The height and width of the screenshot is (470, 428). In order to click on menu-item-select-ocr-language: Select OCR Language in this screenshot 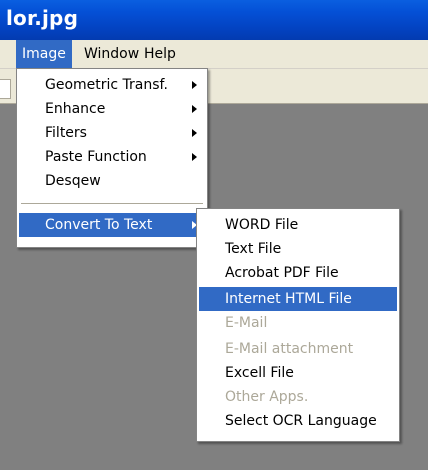, I will do `click(298, 421)`.